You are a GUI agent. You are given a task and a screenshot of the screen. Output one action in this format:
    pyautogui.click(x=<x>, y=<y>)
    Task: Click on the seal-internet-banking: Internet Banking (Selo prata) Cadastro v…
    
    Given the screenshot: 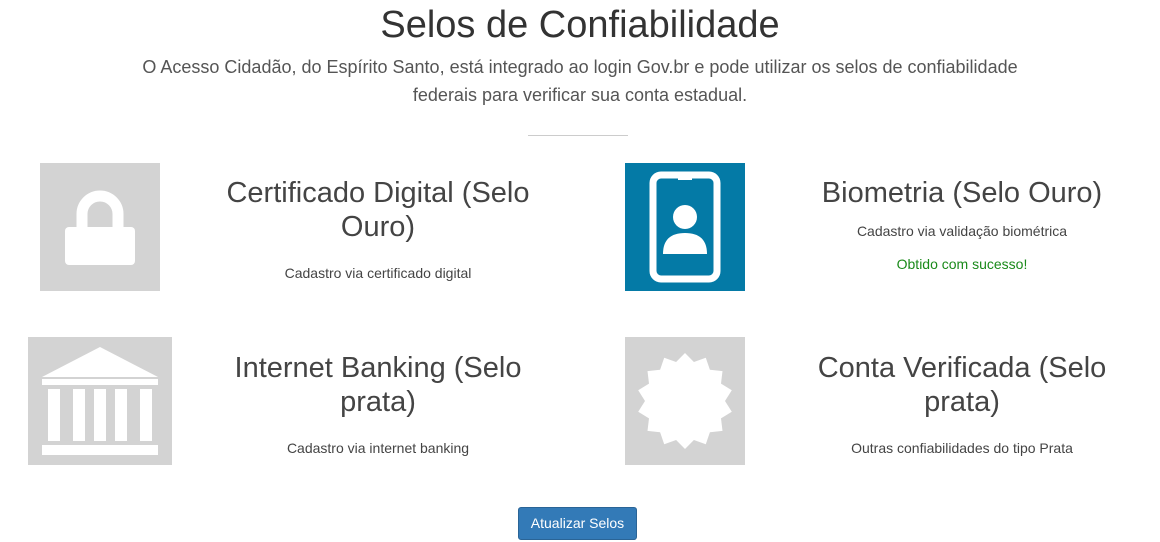 What is the action you would take?
    pyautogui.click(x=378, y=404)
    